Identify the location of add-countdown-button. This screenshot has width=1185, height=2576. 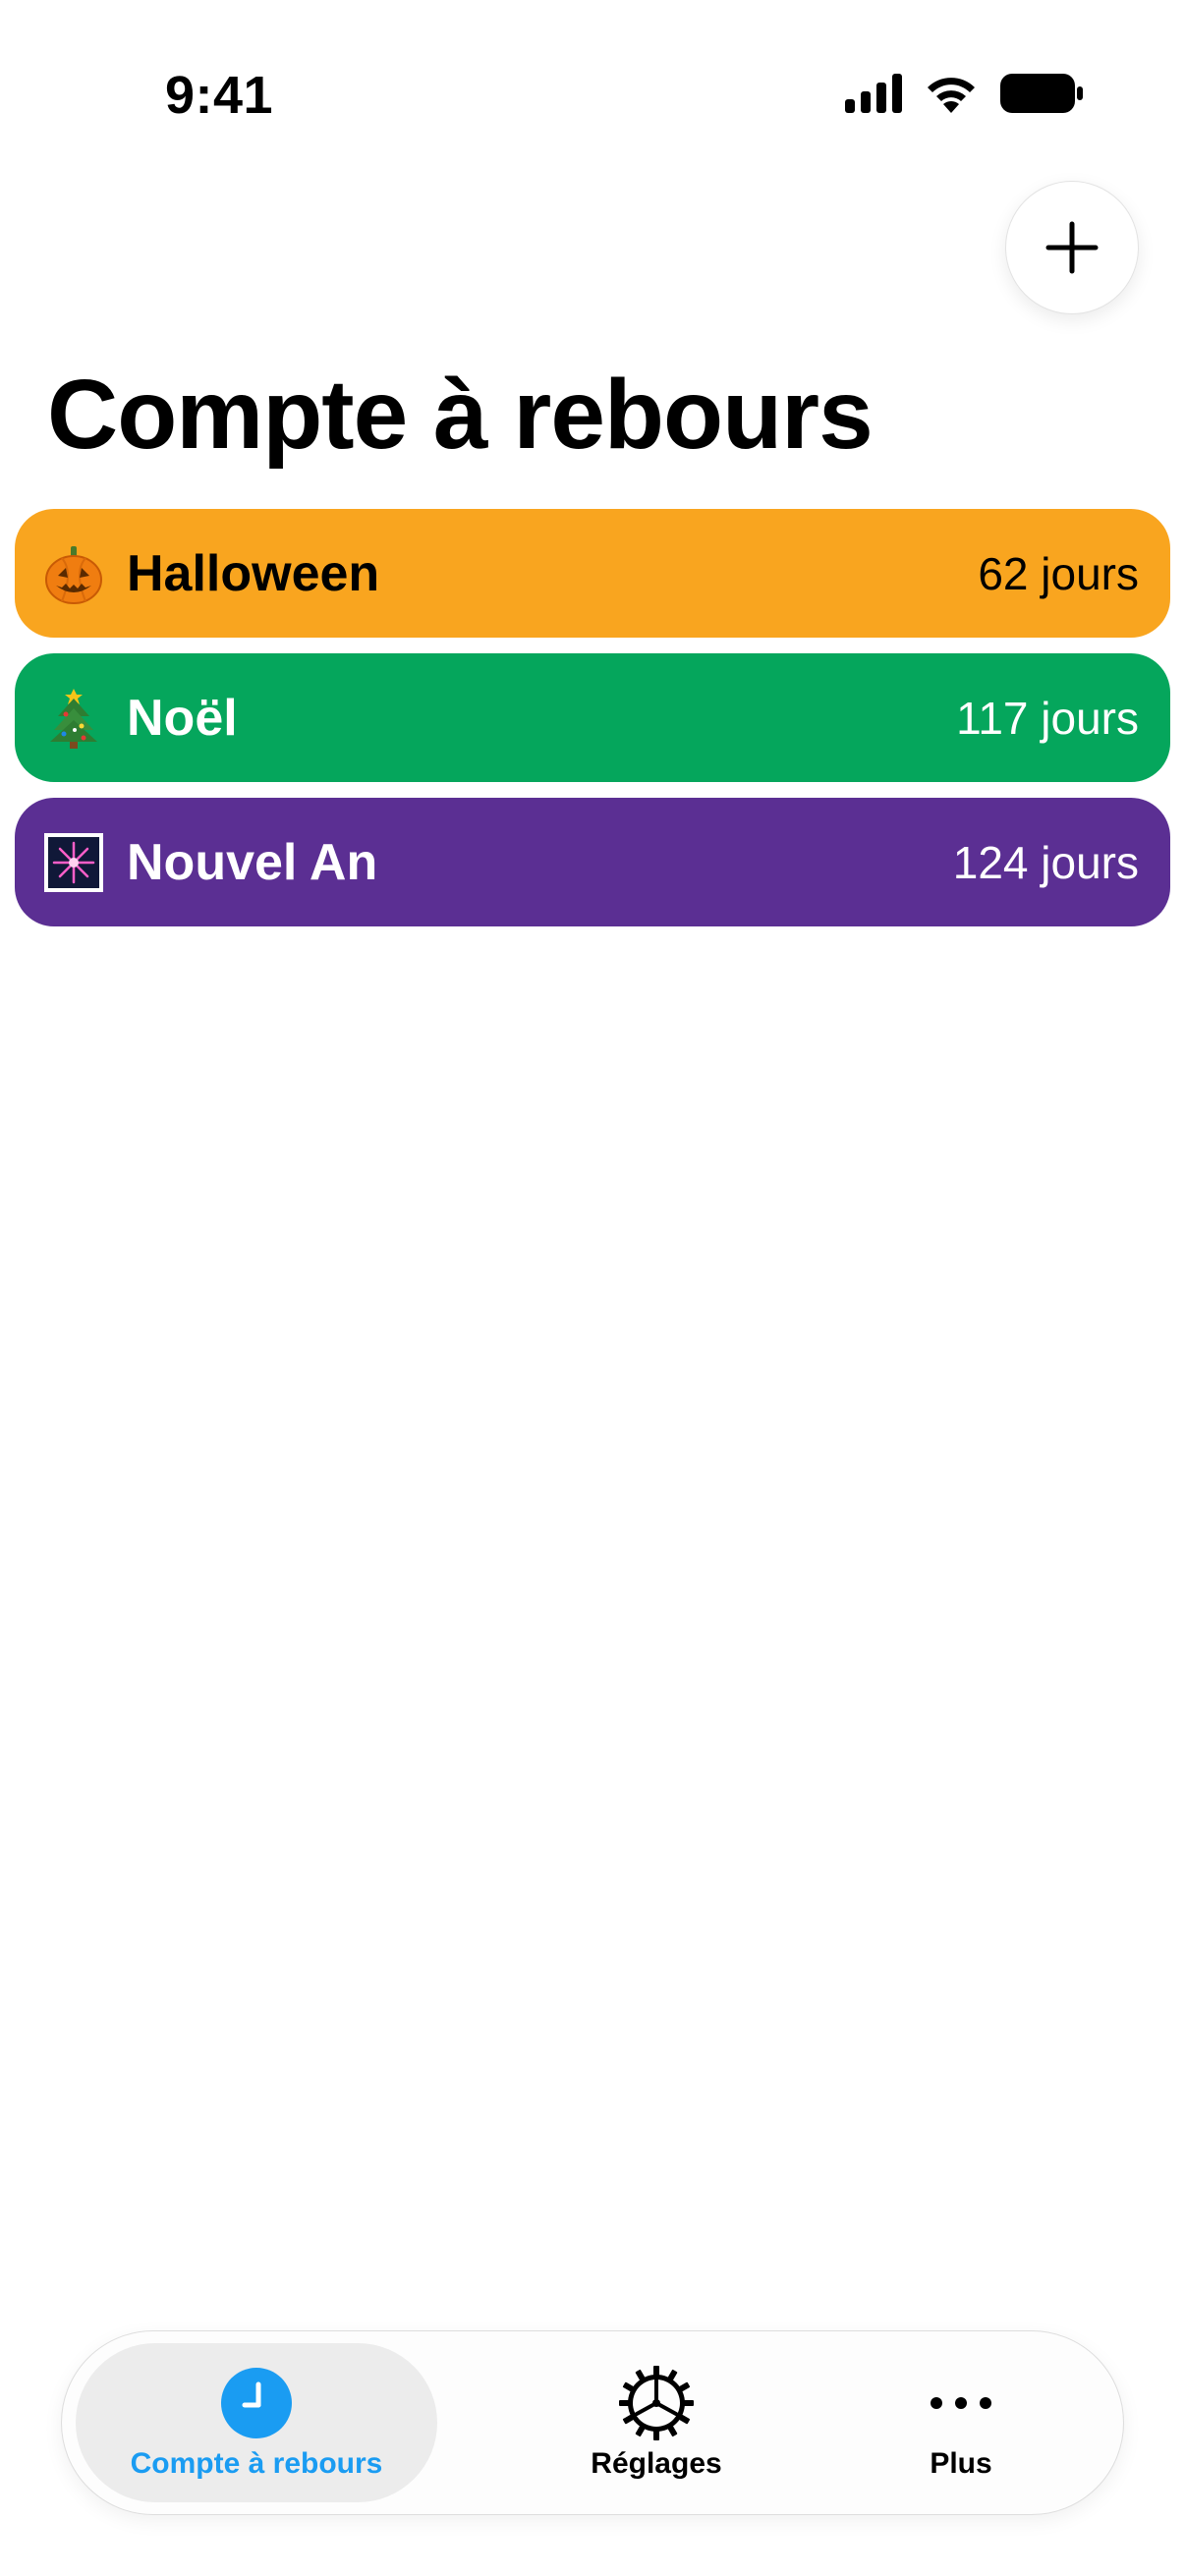
(1072, 247).